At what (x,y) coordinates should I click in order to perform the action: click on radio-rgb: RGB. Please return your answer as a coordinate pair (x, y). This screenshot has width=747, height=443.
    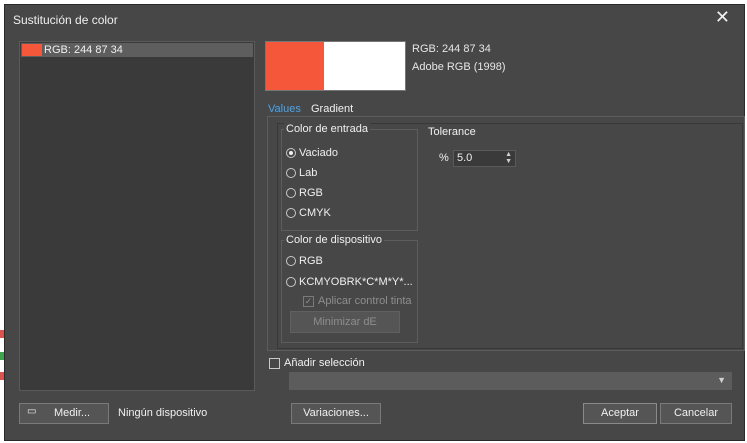
    Looking at the image, I should click on (304, 193).